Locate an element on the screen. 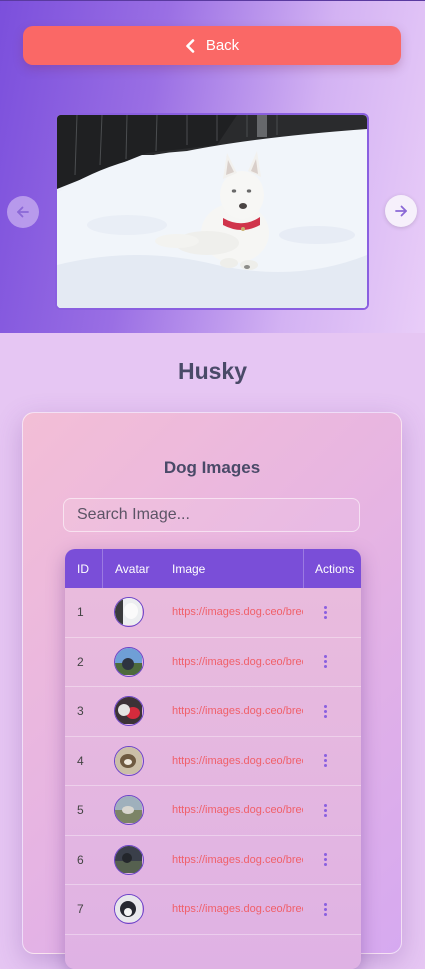  column-header-image: Image is located at coordinates (231, 568).